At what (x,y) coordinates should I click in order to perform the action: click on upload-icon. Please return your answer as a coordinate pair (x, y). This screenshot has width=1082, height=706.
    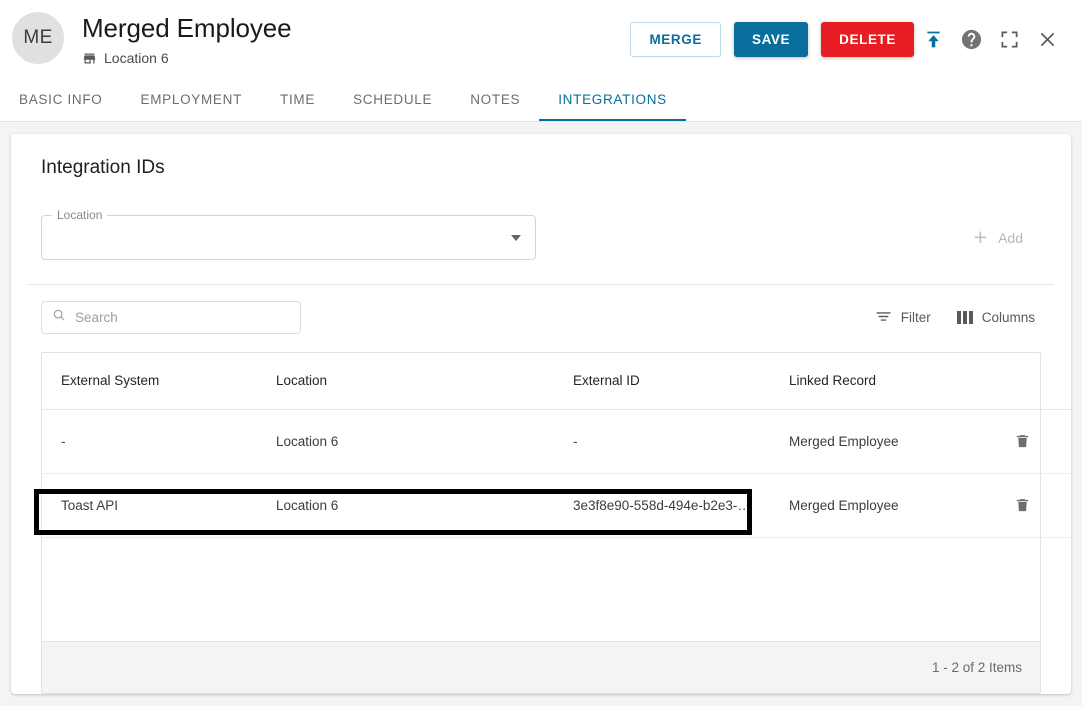
    Looking at the image, I should click on (933, 39).